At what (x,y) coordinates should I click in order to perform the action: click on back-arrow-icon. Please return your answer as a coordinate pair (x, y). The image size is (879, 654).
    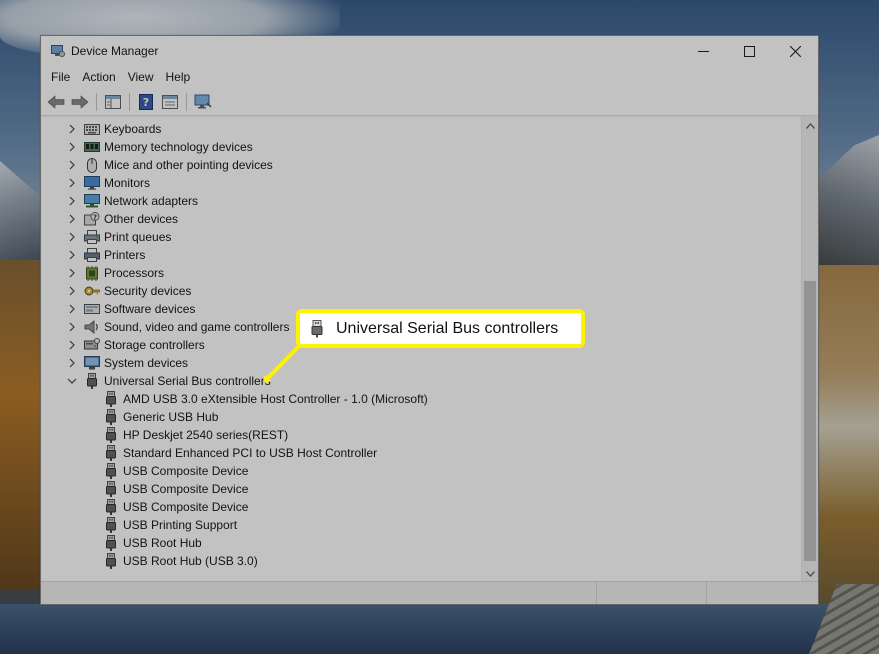
    Looking at the image, I should click on (56, 101).